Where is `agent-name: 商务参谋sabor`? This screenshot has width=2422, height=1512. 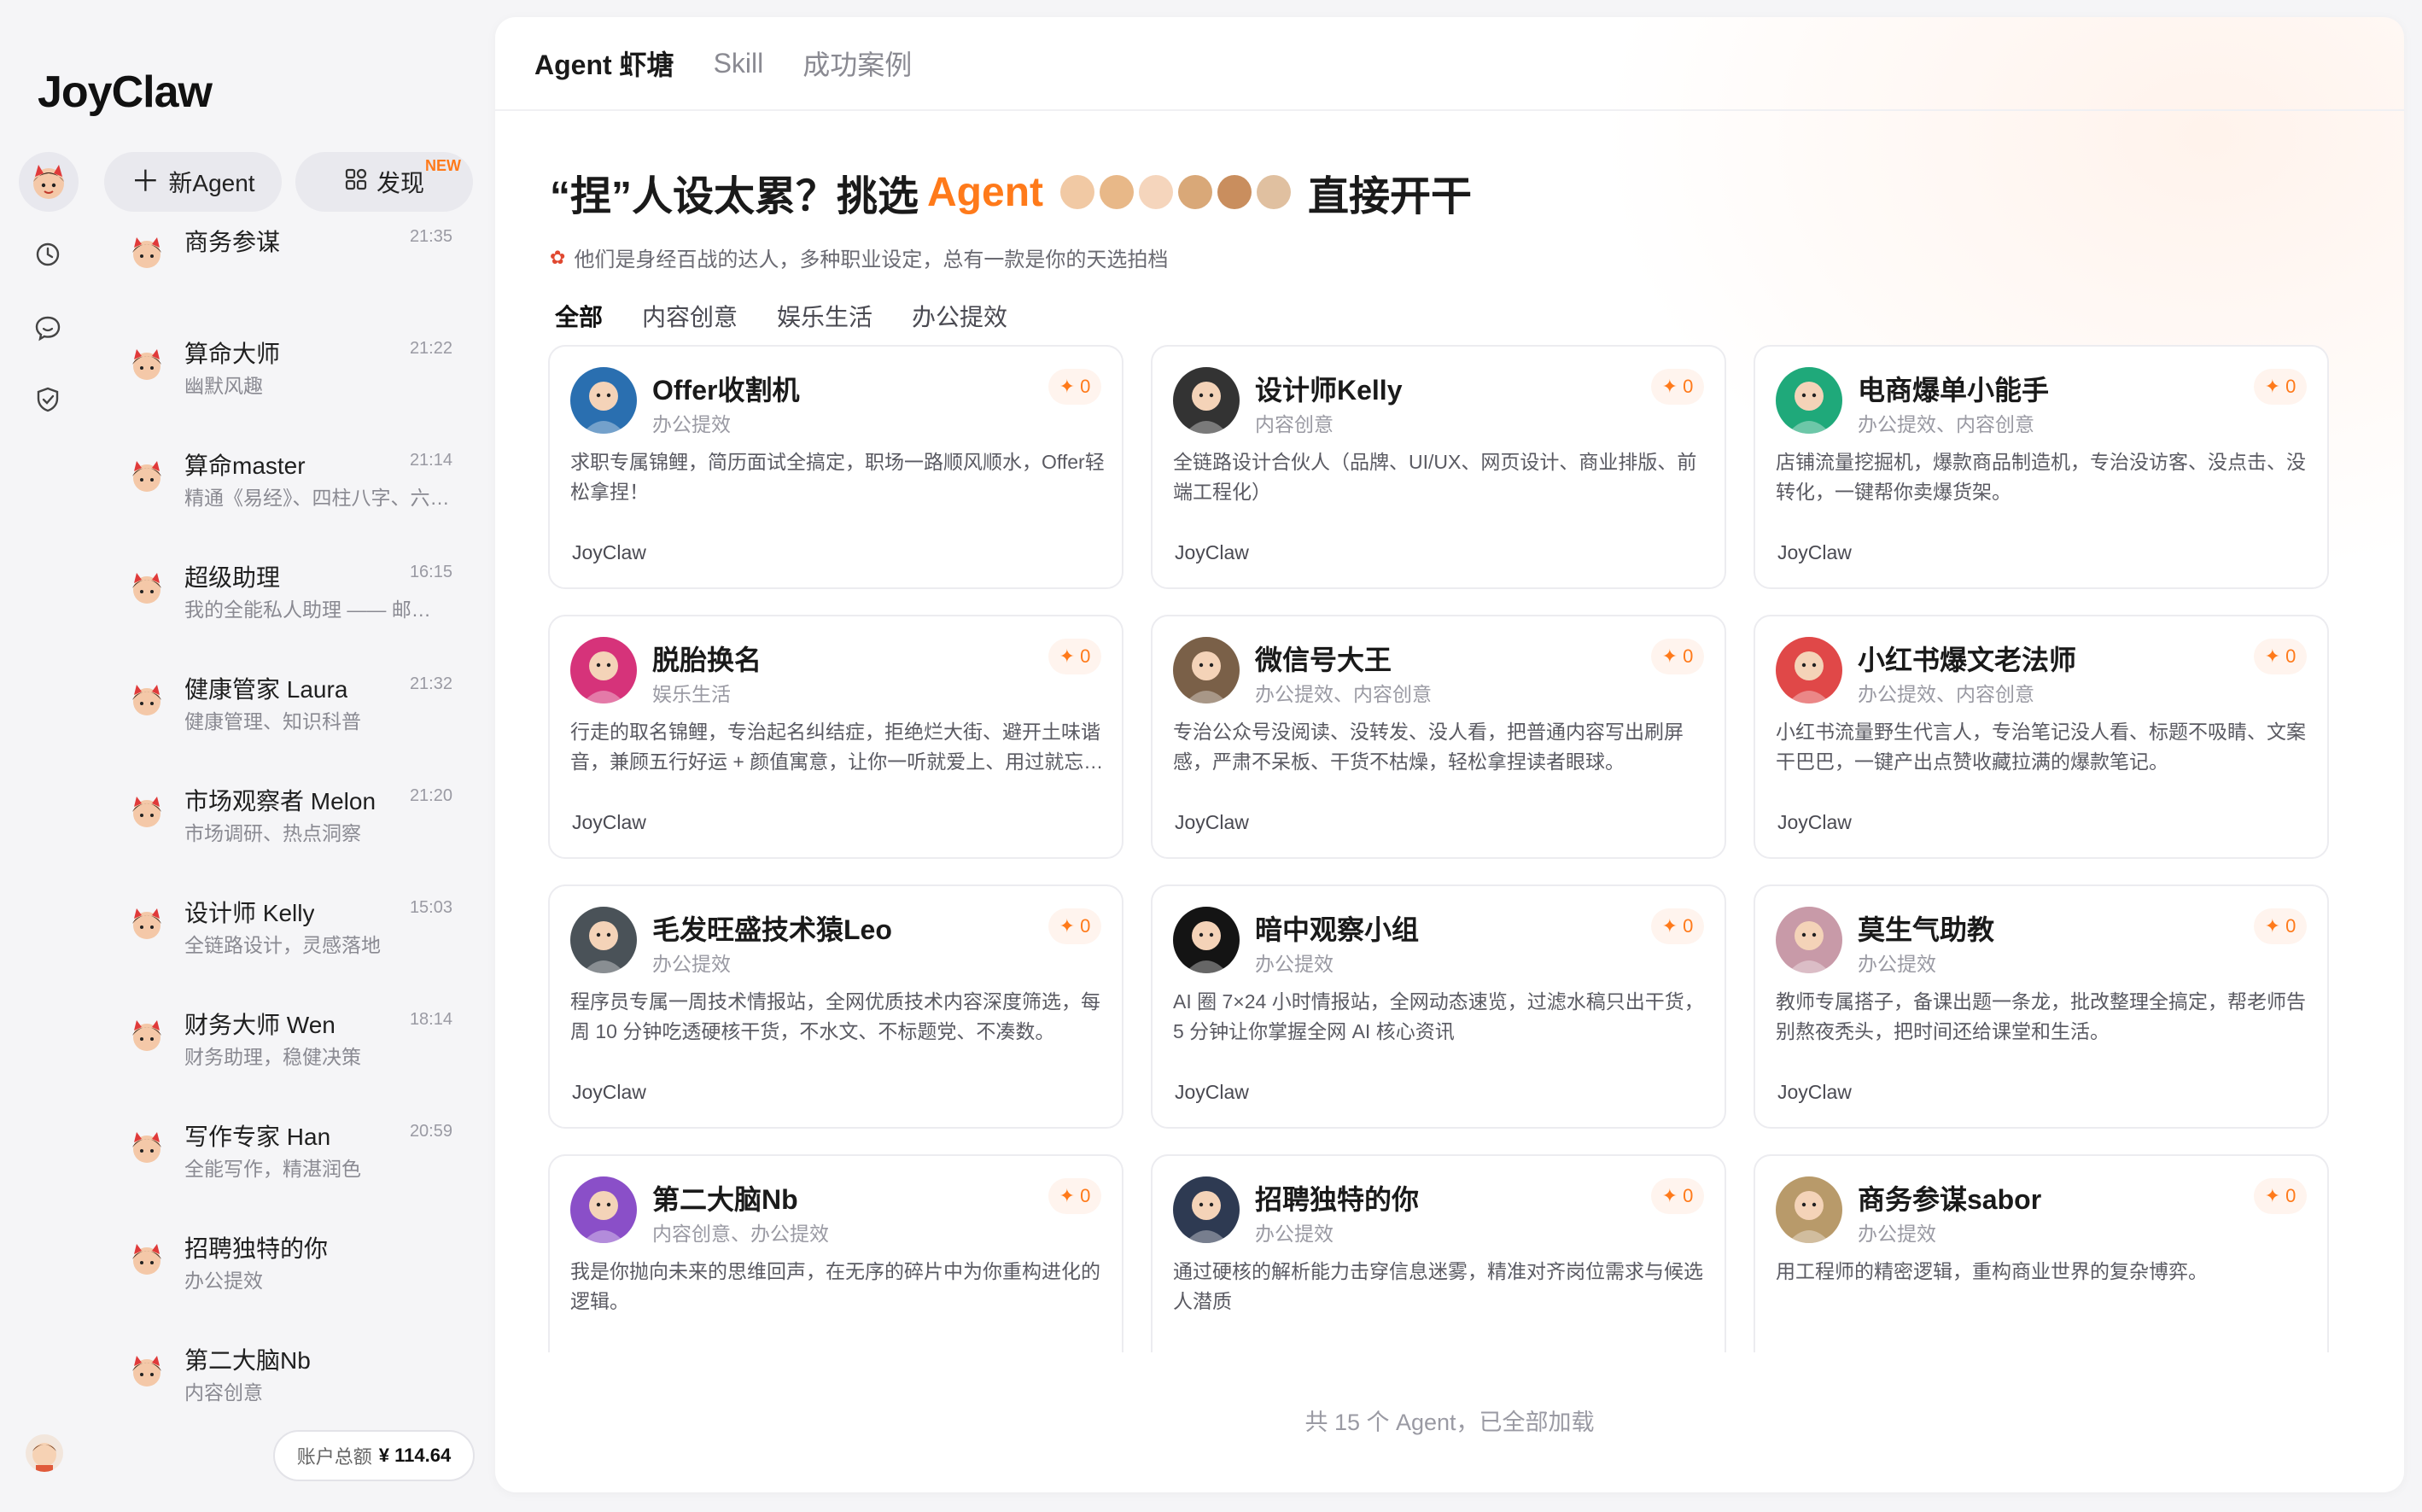
agent-name: 商务参谋sabor is located at coordinates (1950, 1199).